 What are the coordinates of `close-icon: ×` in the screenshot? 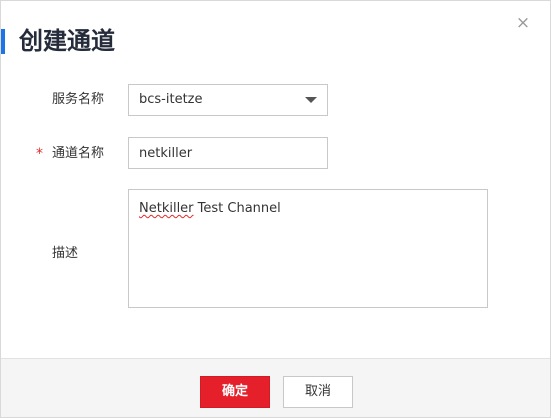 It's located at (523, 23).